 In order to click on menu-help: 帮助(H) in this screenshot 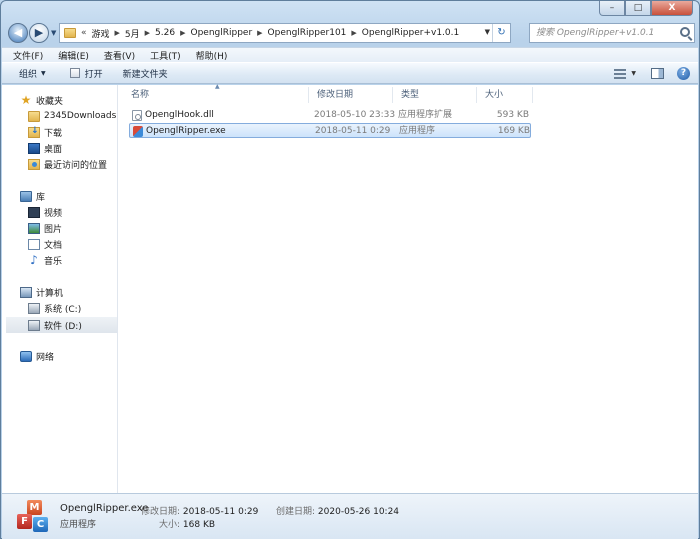, I will do `click(212, 55)`.